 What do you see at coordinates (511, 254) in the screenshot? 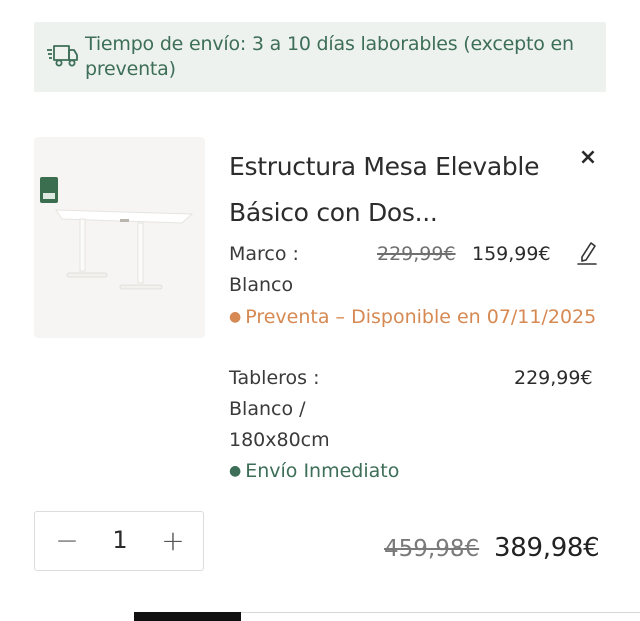
I see `marco-price: 159,99€` at bounding box center [511, 254].